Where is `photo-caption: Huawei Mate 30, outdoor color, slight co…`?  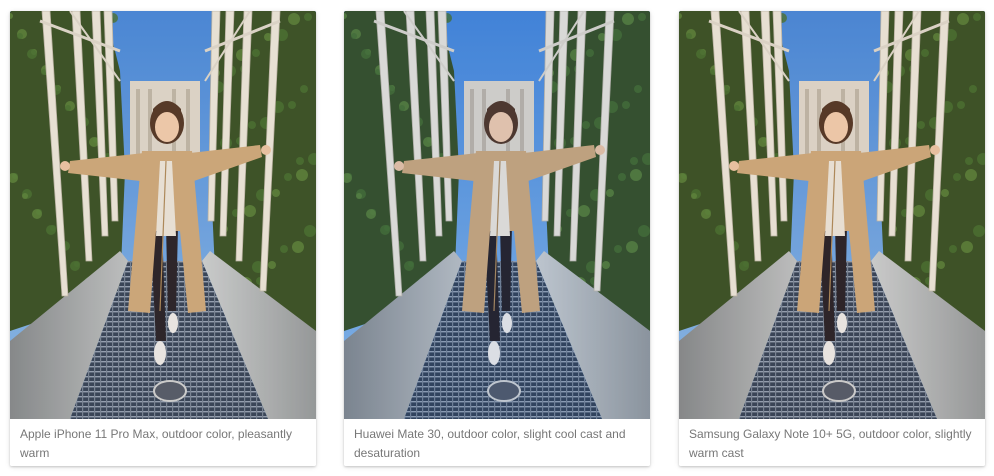
photo-caption: Huawei Mate 30, outdoor color, slight co… is located at coordinates (497, 442).